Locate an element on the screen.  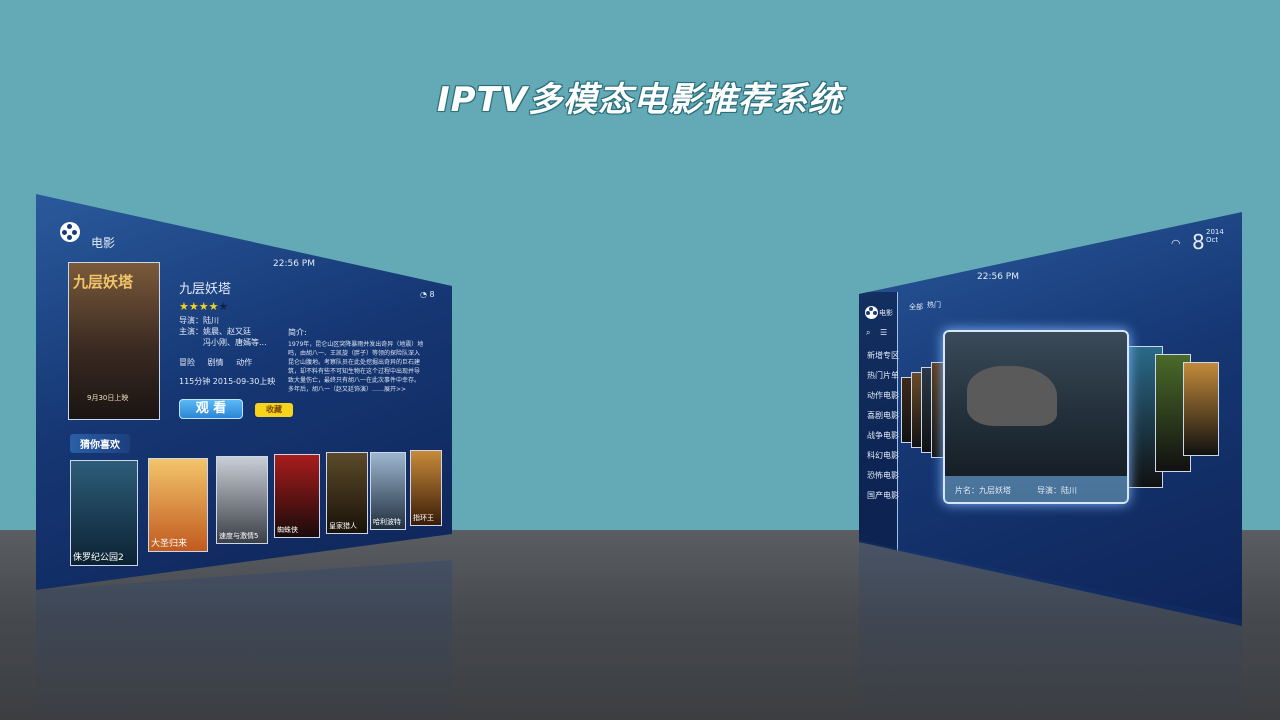
genre-tag: 剧情 is located at coordinates (216, 362).